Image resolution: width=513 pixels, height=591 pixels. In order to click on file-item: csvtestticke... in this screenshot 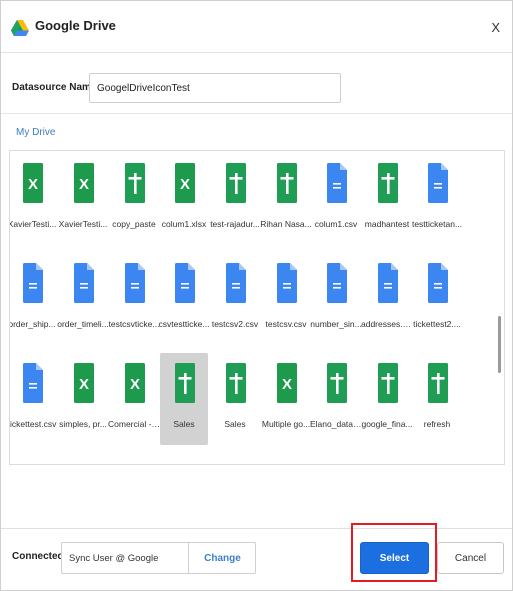, I will do `click(184, 299)`.